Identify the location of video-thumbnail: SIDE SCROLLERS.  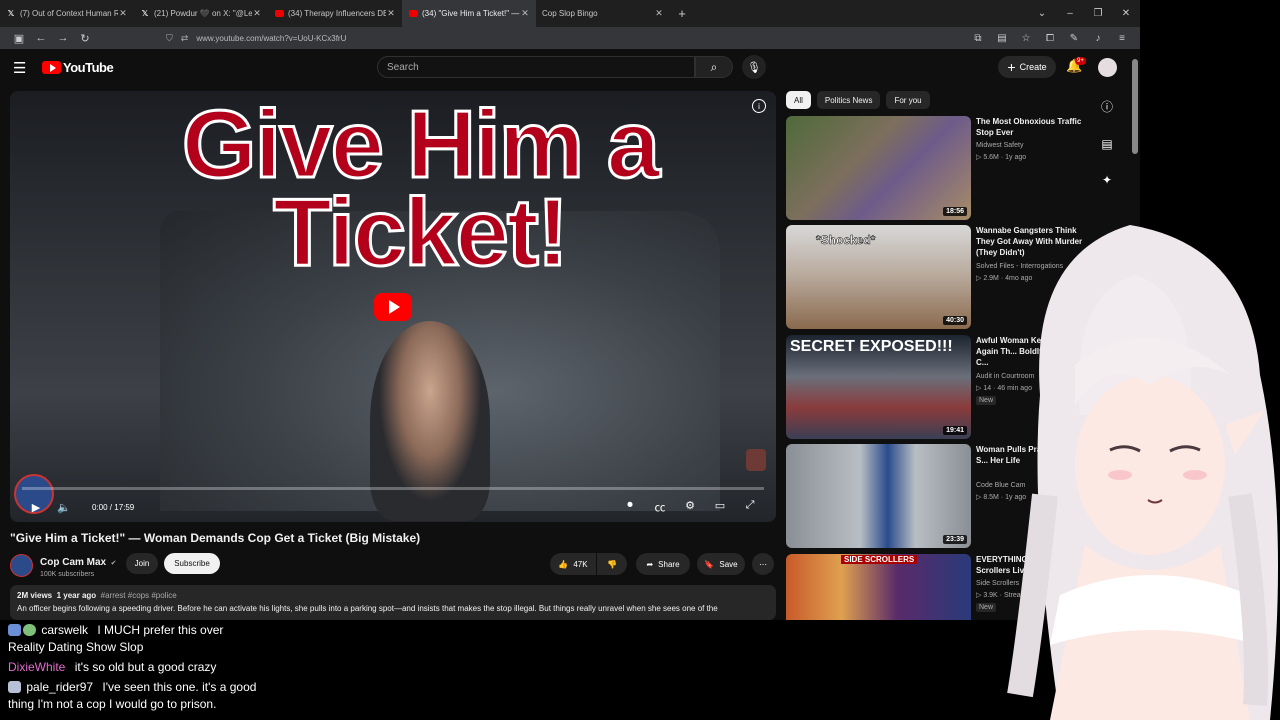
(878, 587).